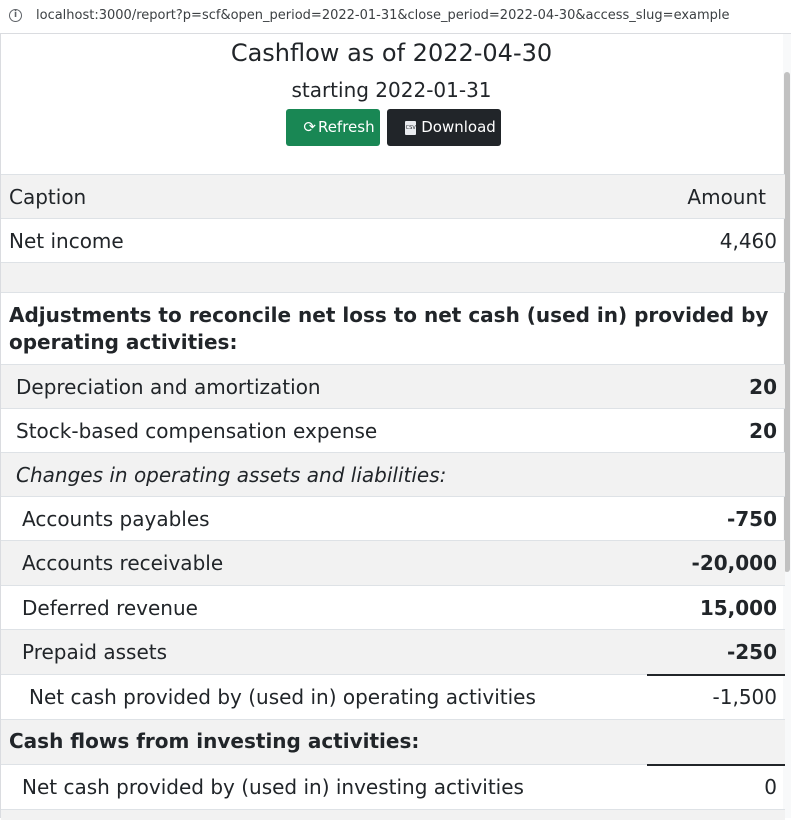  What do you see at coordinates (324, 196) in the screenshot?
I see `column-header-caption: Caption` at bounding box center [324, 196].